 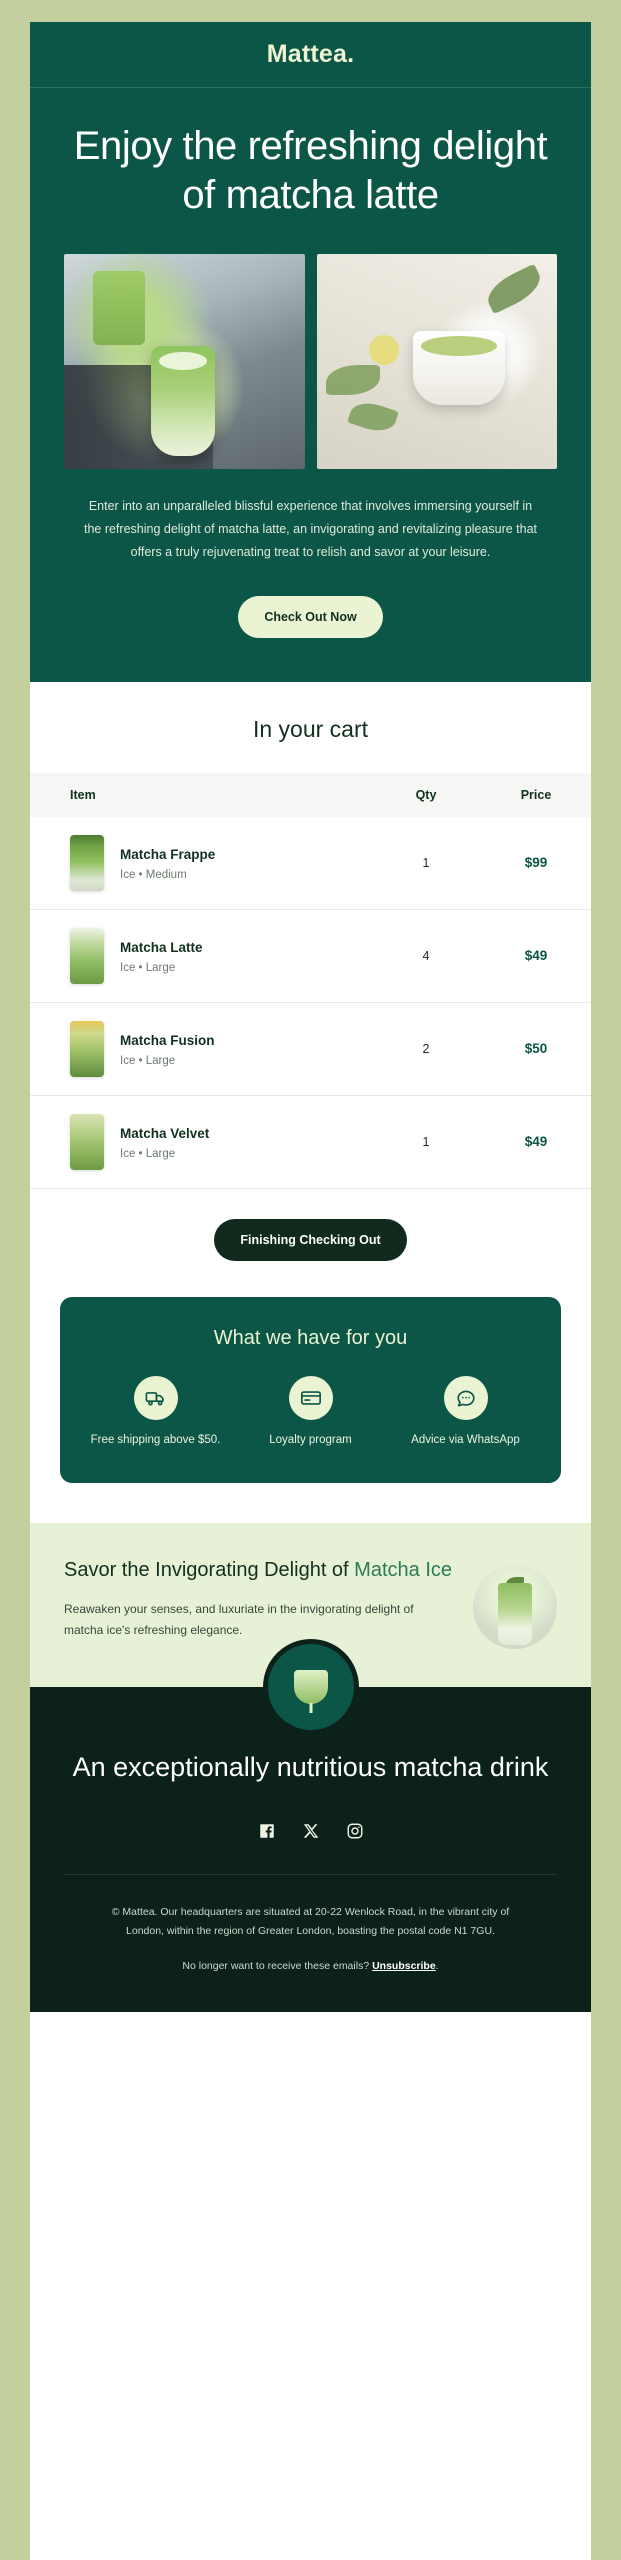 I want to click on product-name: Matcha Velvet, so click(x=165, y=1134).